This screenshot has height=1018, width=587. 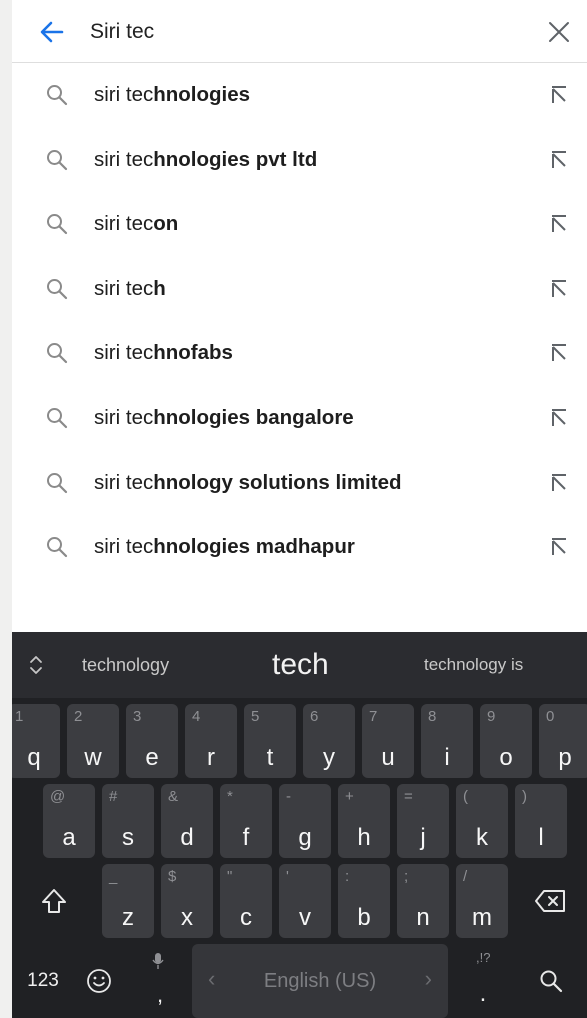 I want to click on back-arrow-icon, so click(x=52, y=32).